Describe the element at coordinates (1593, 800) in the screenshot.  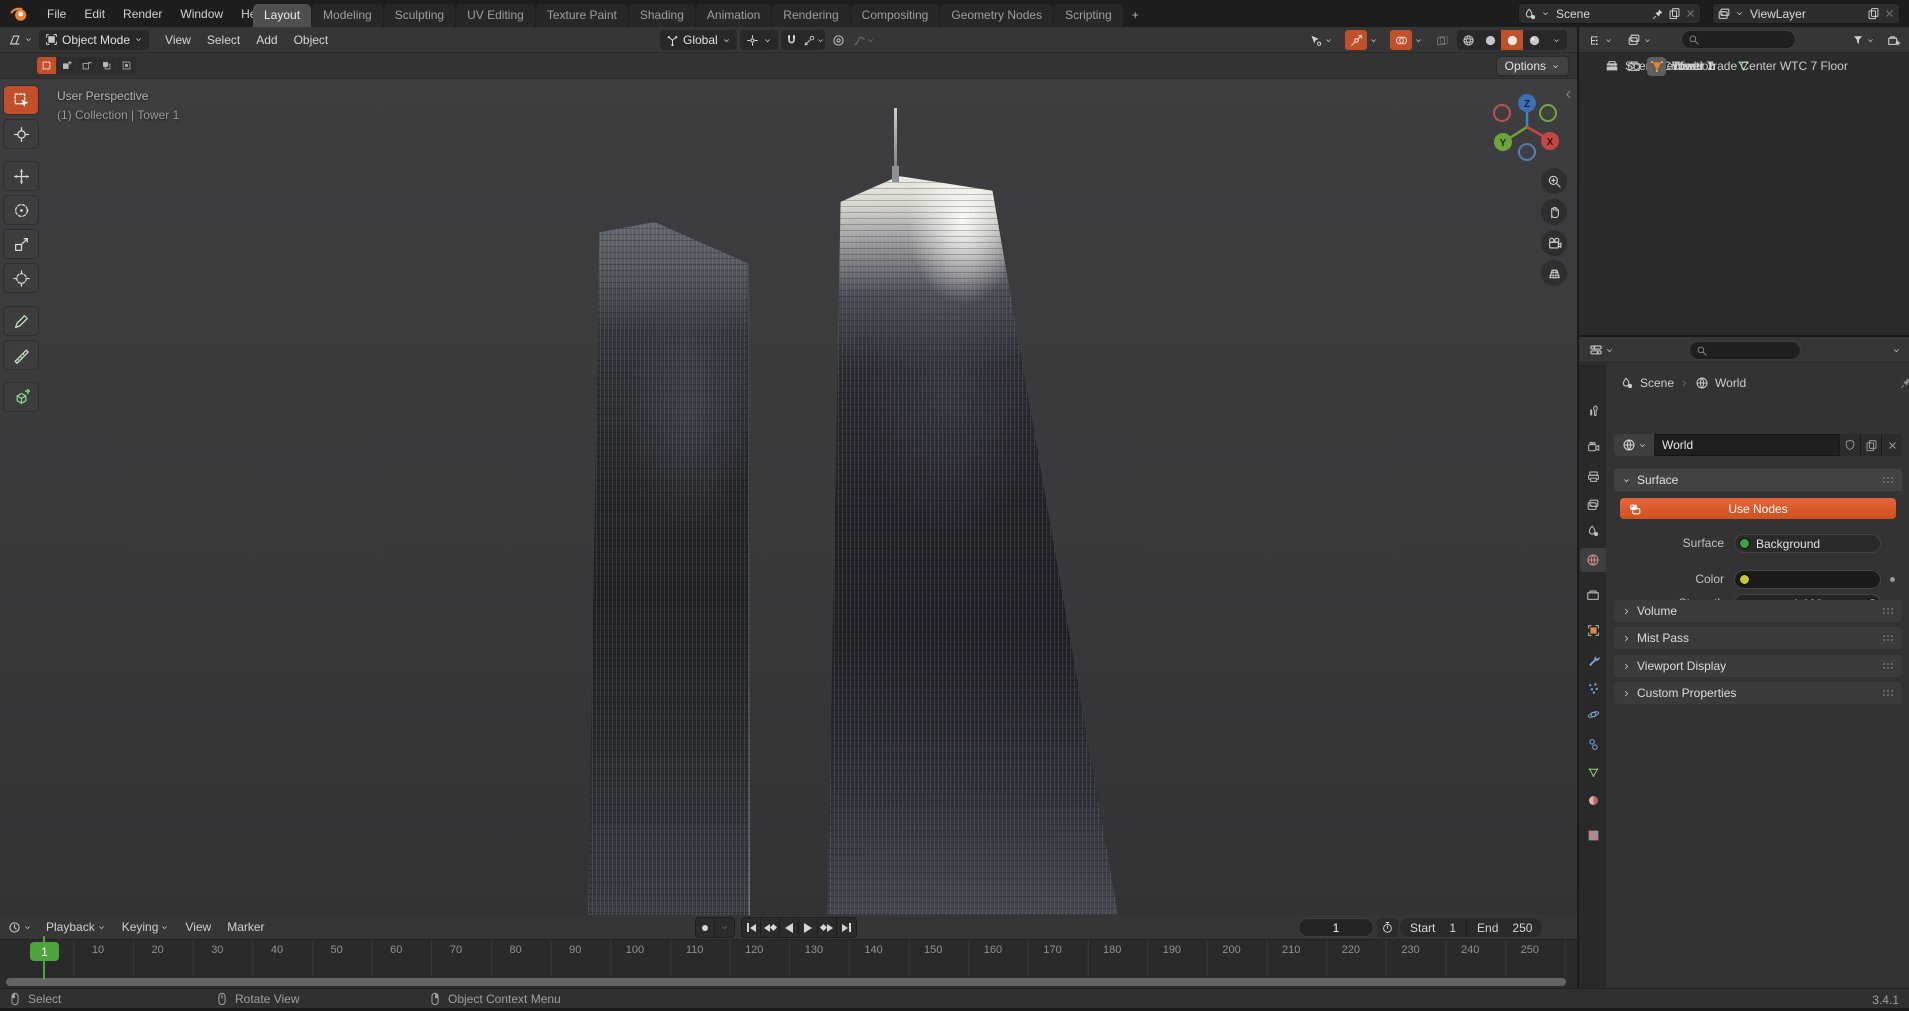
I see `properties-tab-material` at that location.